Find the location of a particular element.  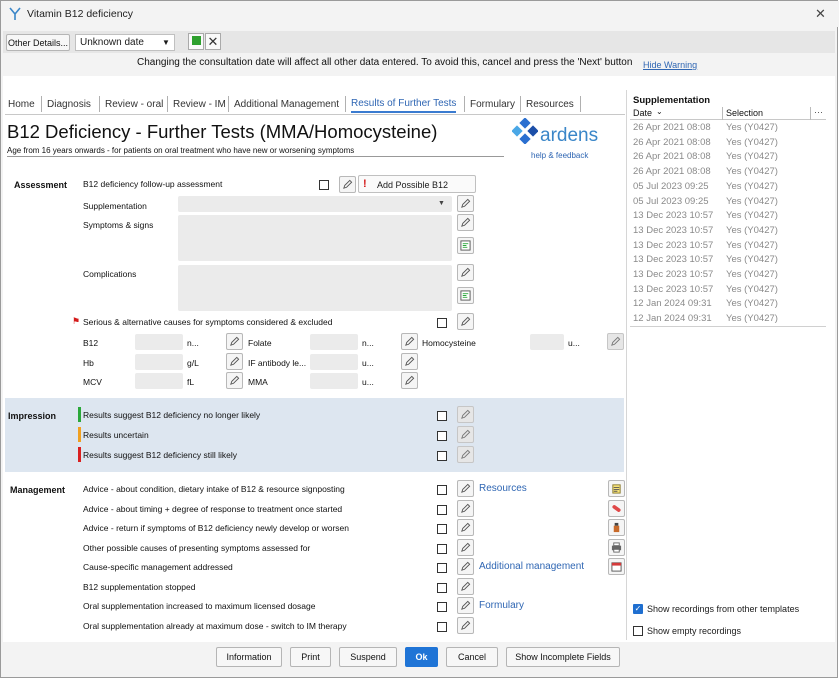

medicine-bottle-icon is located at coordinates (616, 527).